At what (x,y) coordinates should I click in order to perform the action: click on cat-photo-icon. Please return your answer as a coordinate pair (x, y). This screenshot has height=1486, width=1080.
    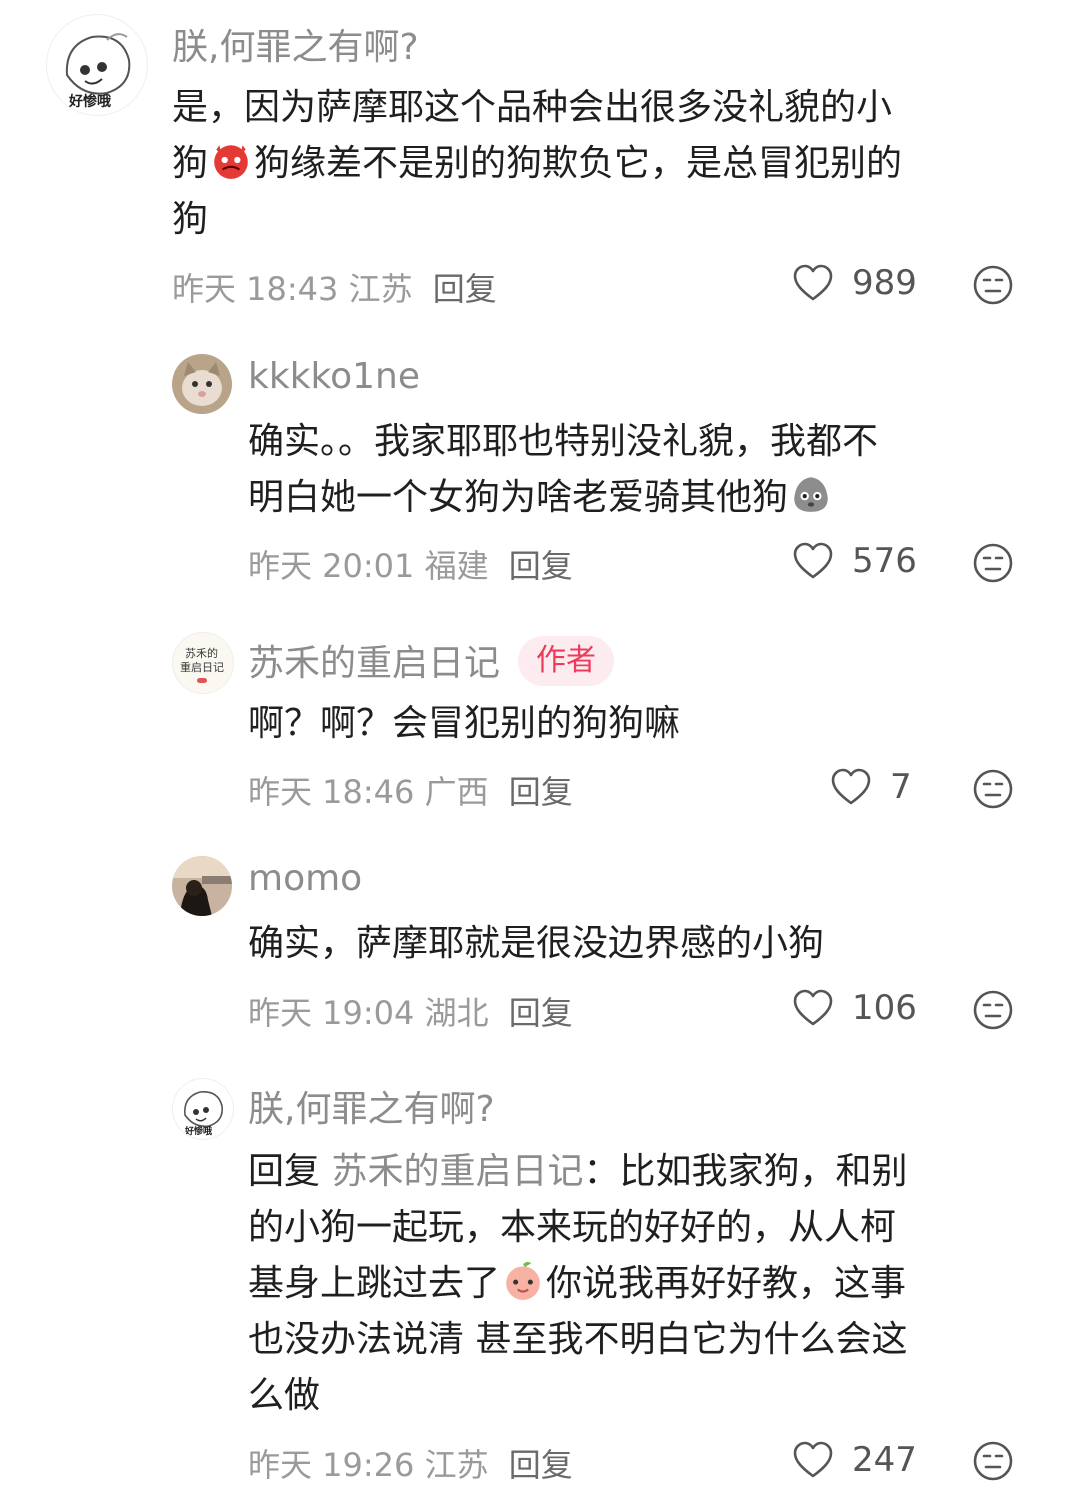
    Looking at the image, I should click on (202, 384).